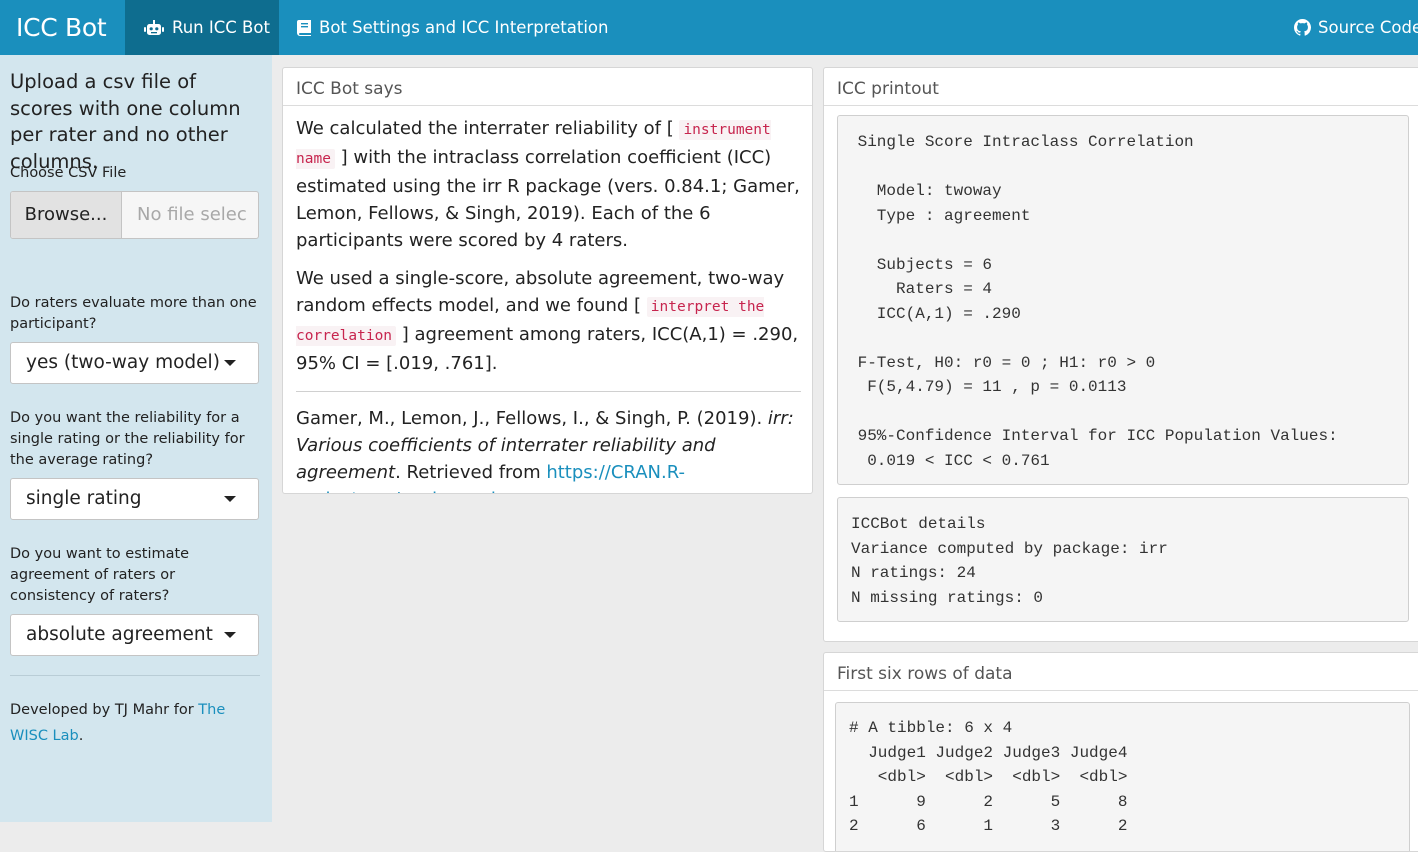 The image size is (1418, 852). Describe the element at coordinates (192, 215) in the screenshot. I see `file-name-field: No file selec` at that location.